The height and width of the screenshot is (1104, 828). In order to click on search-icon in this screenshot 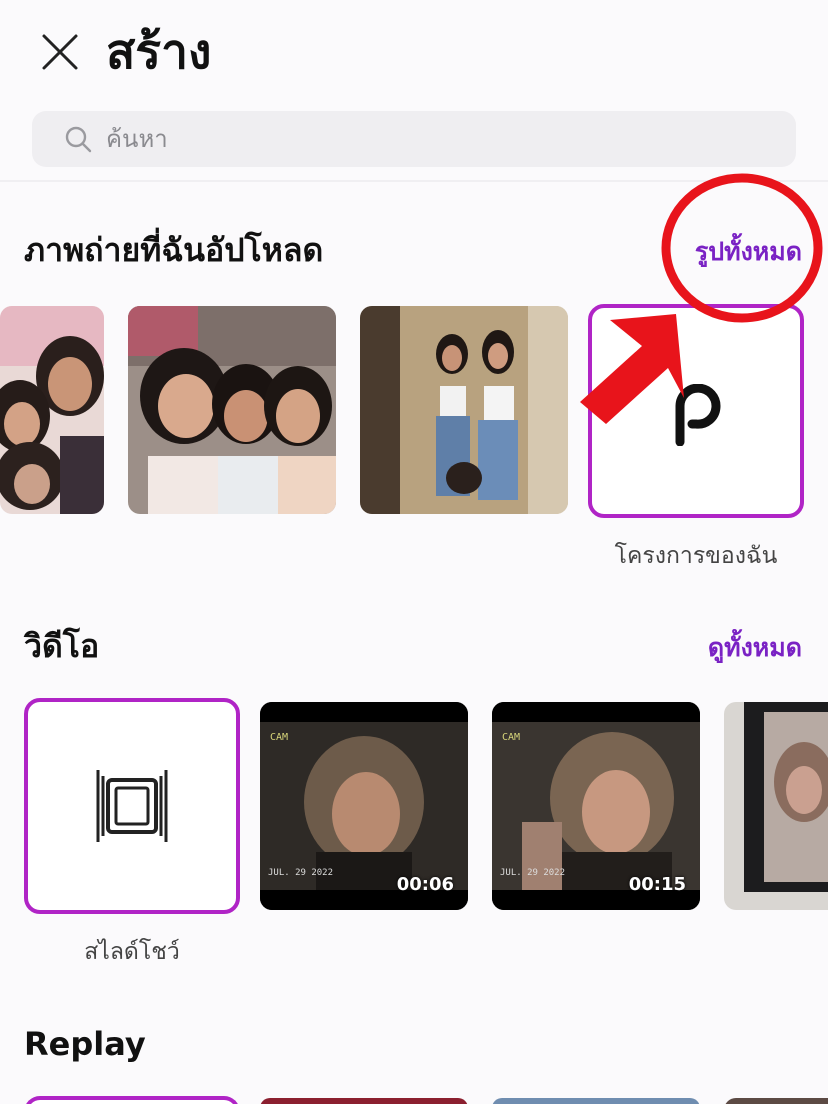, I will do `click(78, 139)`.